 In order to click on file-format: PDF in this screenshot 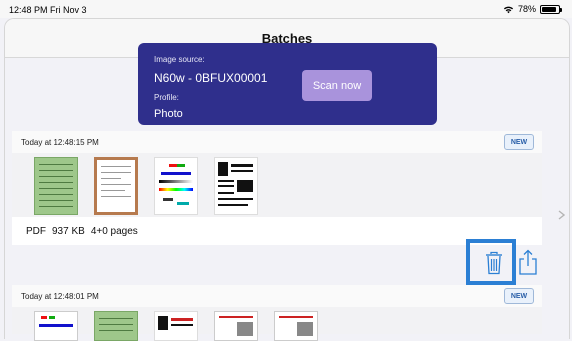, I will do `click(36, 231)`.